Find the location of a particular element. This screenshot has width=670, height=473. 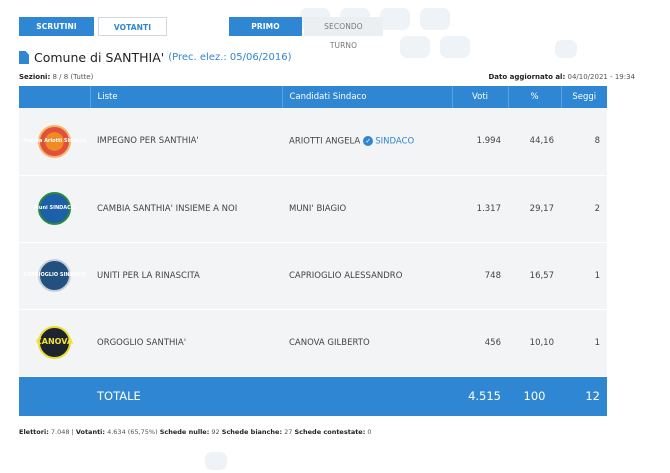

list-logo-cambia: Muni SINDACO is located at coordinates (54, 208).